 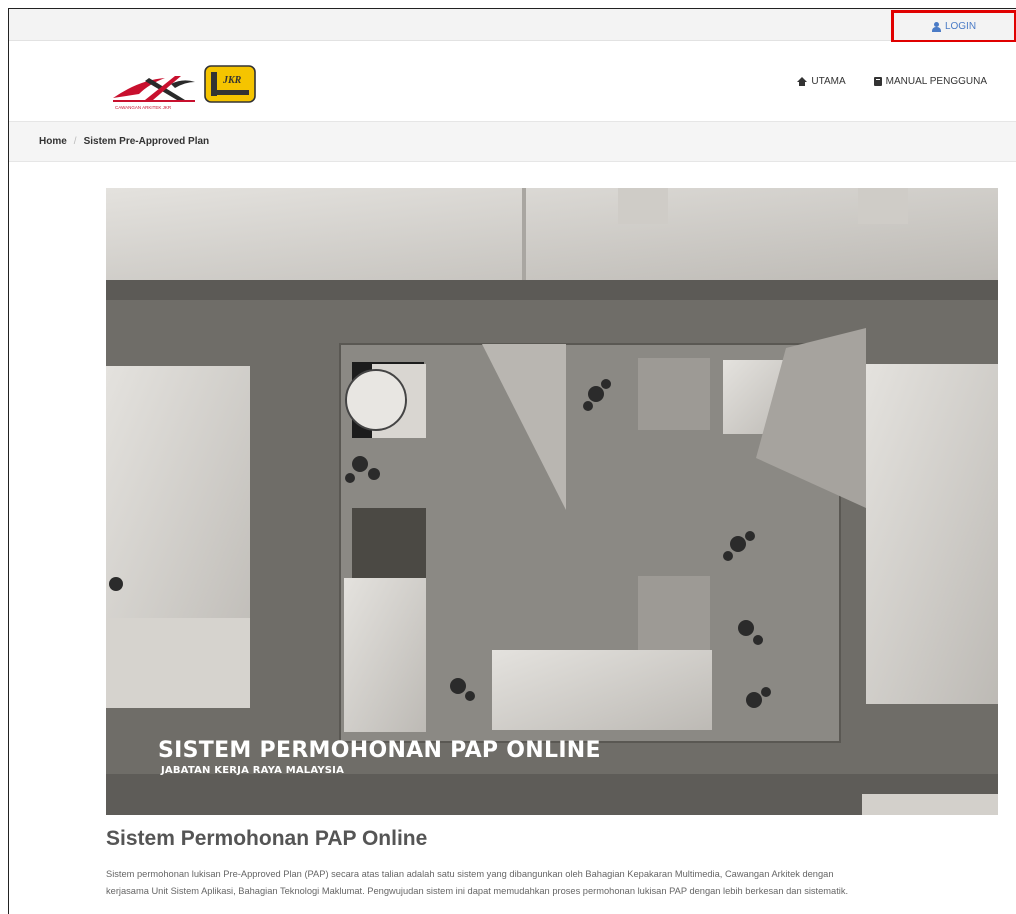 What do you see at coordinates (936, 26) in the screenshot?
I see `user-icon` at bounding box center [936, 26].